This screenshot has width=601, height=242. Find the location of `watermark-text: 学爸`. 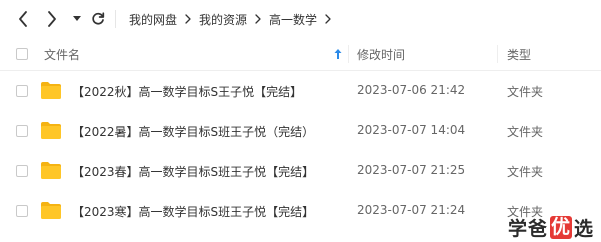

watermark-text: 学爸 is located at coordinates (528, 228).